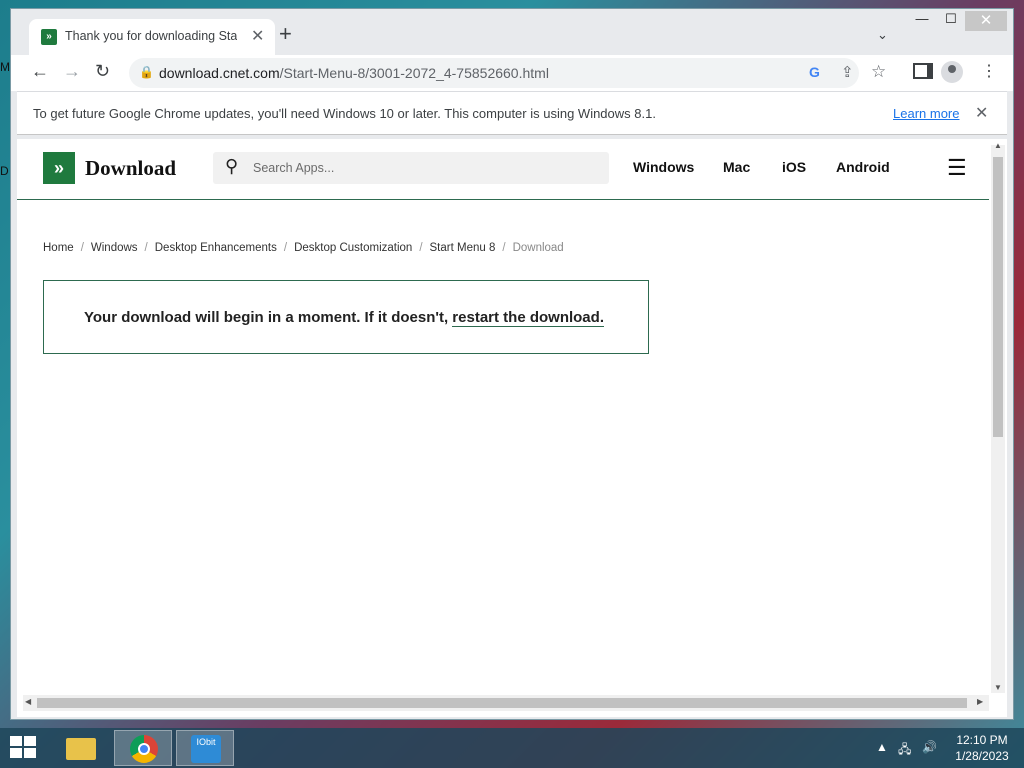  I want to click on volume-icon: 🔊, so click(929, 747).